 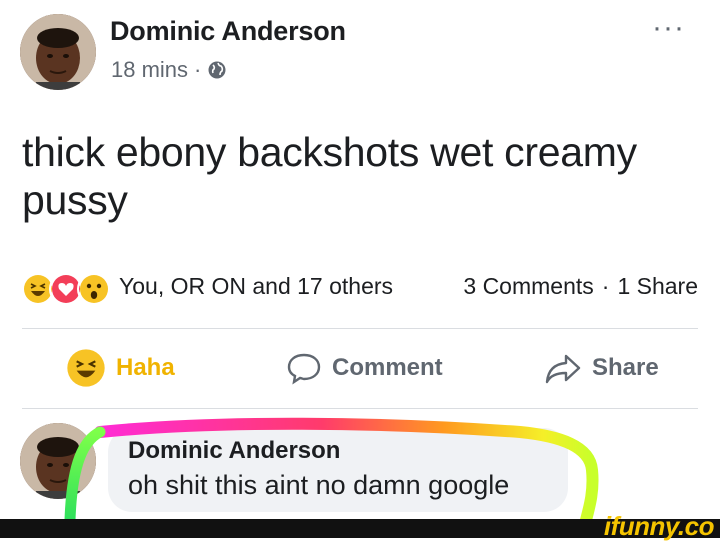 I want to click on commenter-avatar, so click(x=58, y=461).